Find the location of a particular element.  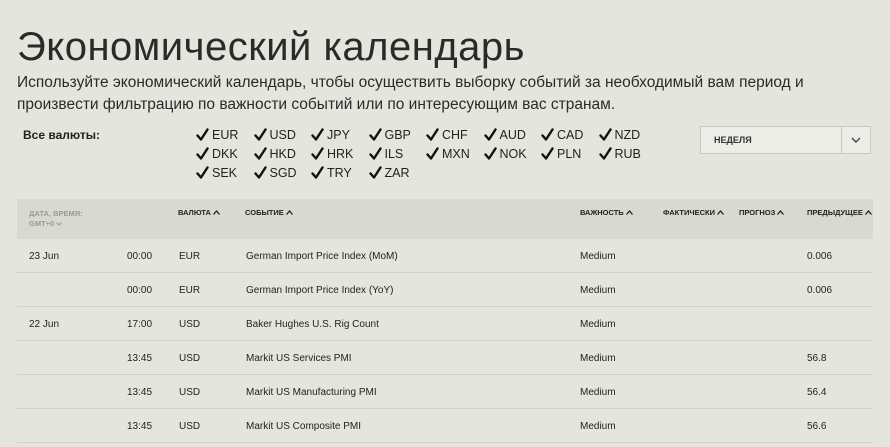

header-previous: ПРЕДЫДУЩЕЕ is located at coordinates (839, 212).